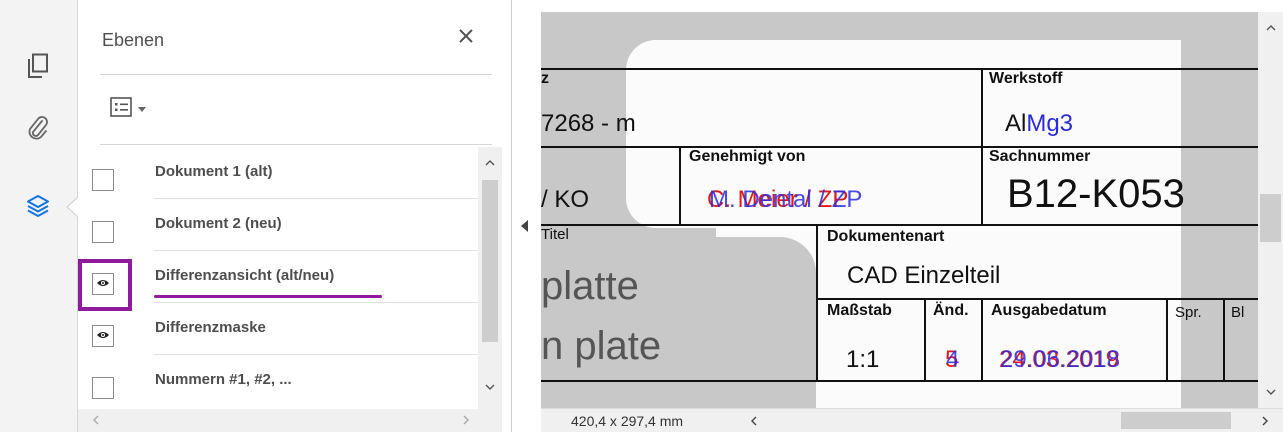 This screenshot has width=1283, height=432. What do you see at coordinates (1238, 312) in the screenshot?
I see `bl-header: Bl` at bounding box center [1238, 312].